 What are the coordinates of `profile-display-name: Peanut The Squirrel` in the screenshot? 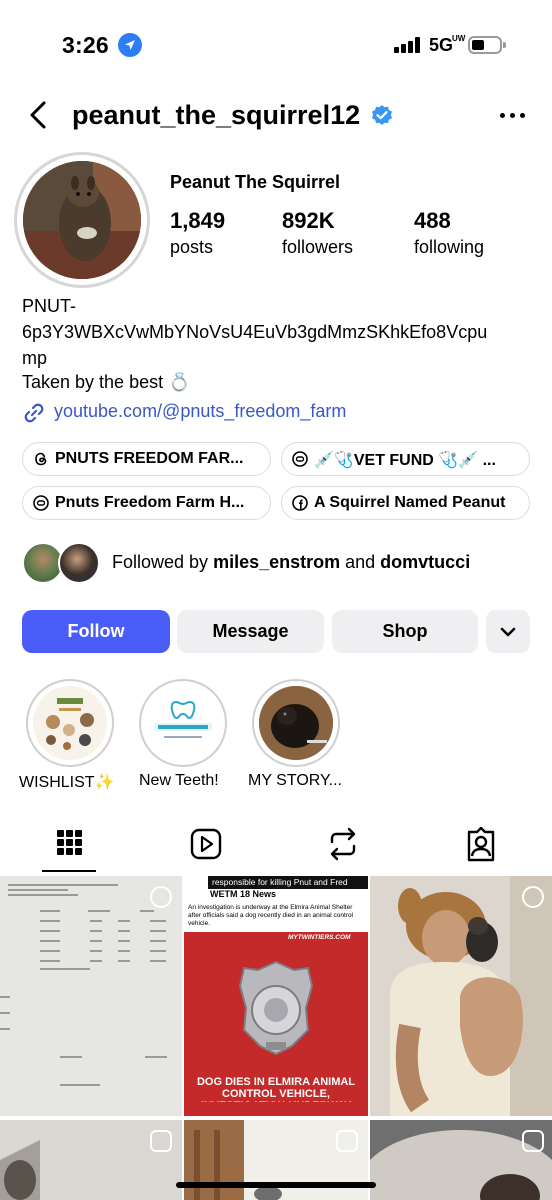 It's located at (255, 182).